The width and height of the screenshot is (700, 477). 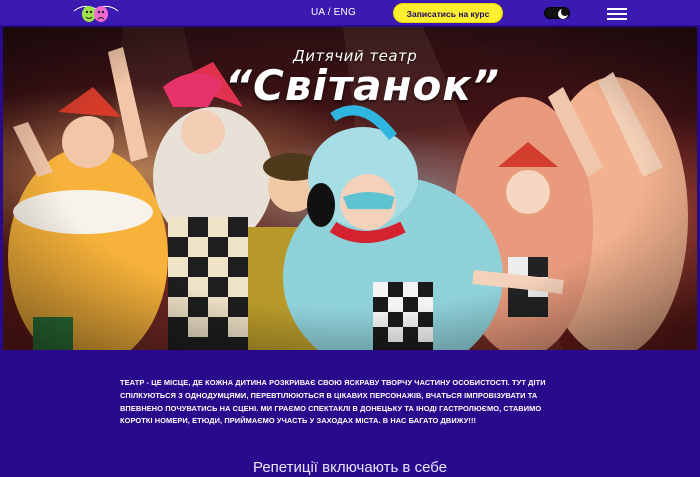 What do you see at coordinates (448, 13) in the screenshot?
I see `enroll-course-button: Записатись на курс` at bounding box center [448, 13].